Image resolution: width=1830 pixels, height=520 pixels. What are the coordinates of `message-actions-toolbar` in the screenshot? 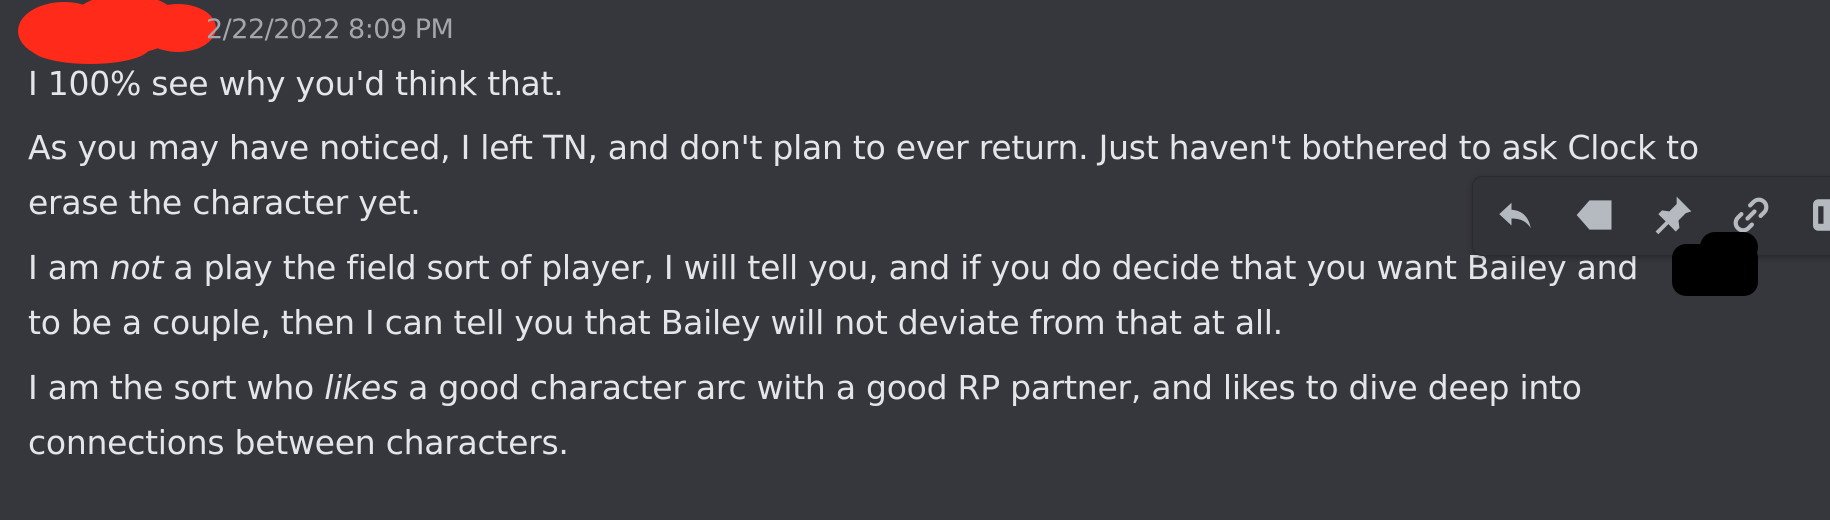 It's located at (1651, 216).